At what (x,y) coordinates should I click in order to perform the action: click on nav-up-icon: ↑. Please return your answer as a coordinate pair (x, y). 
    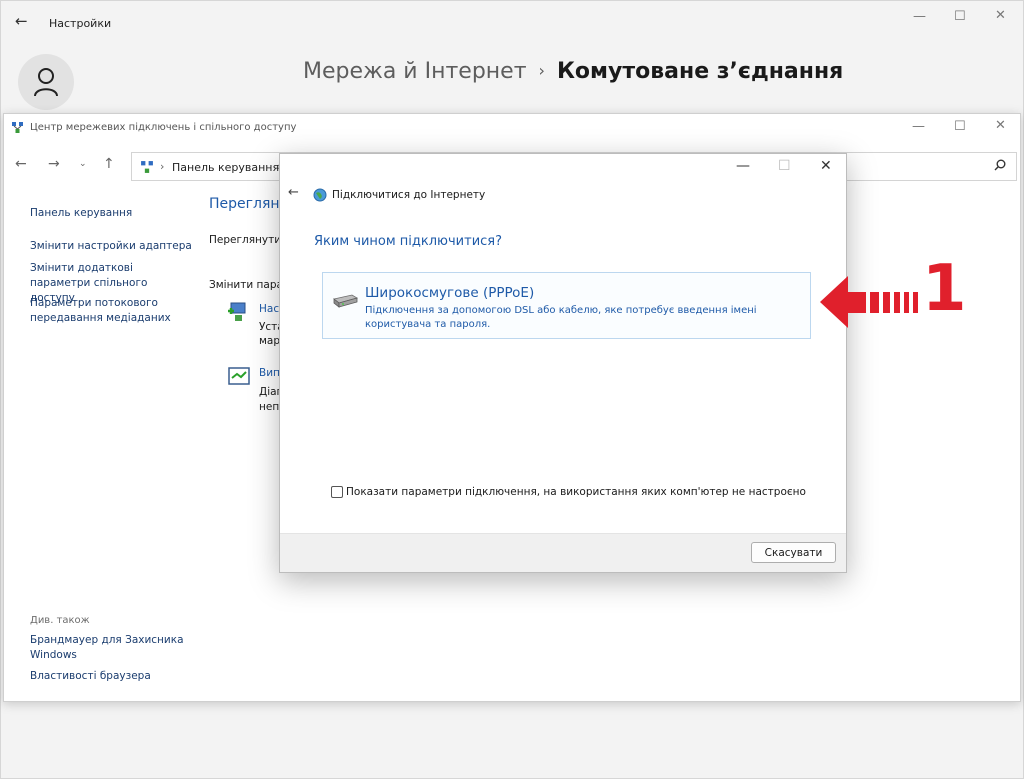
    Looking at the image, I should click on (109, 164).